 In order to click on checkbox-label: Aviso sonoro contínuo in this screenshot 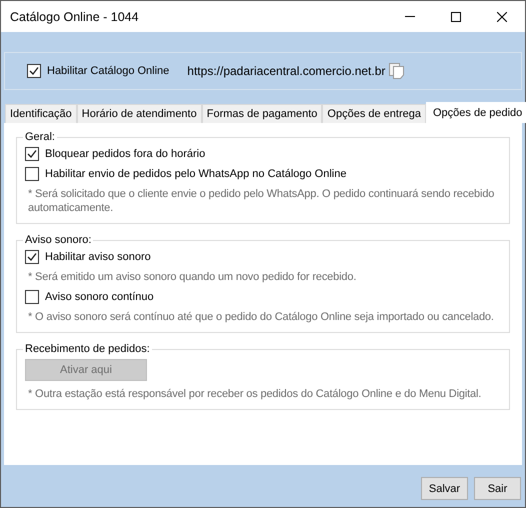, I will do `click(99, 297)`.